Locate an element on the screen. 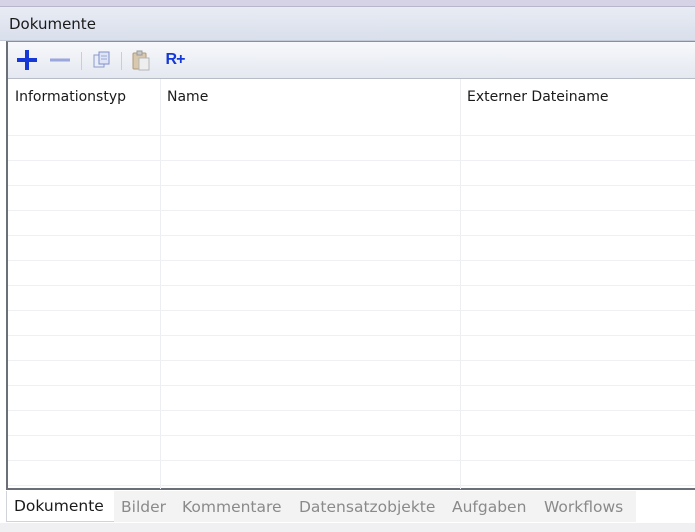  toolbar: R+ is located at coordinates (351, 60).